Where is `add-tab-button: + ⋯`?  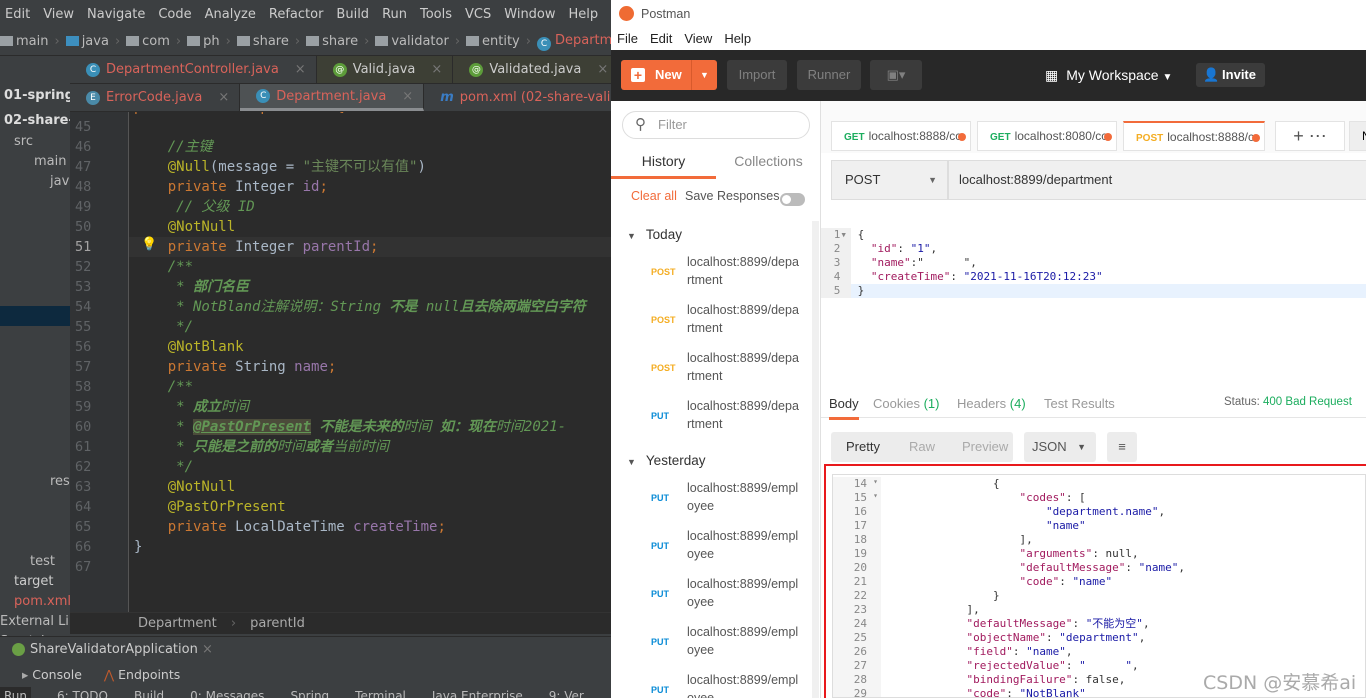
add-tab-button: + ⋯ is located at coordinates (1310, 136).